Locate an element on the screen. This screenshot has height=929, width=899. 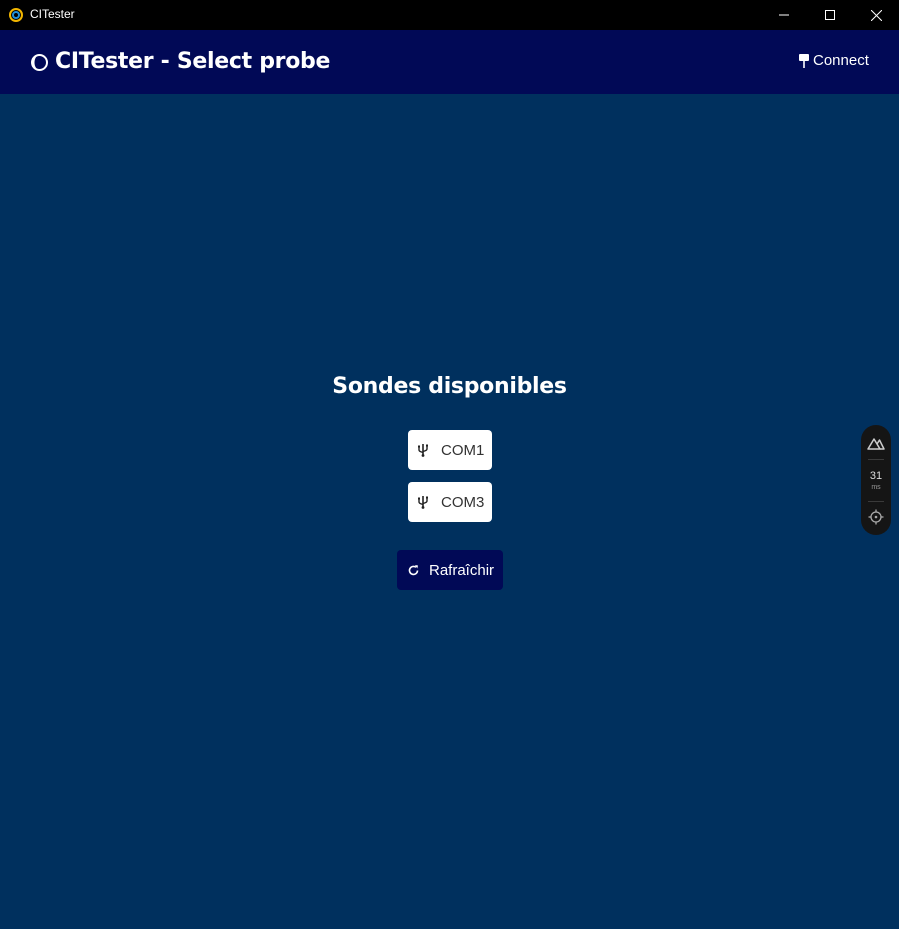
probe-button-com3: COM3 is located at coordinates (450, 502).